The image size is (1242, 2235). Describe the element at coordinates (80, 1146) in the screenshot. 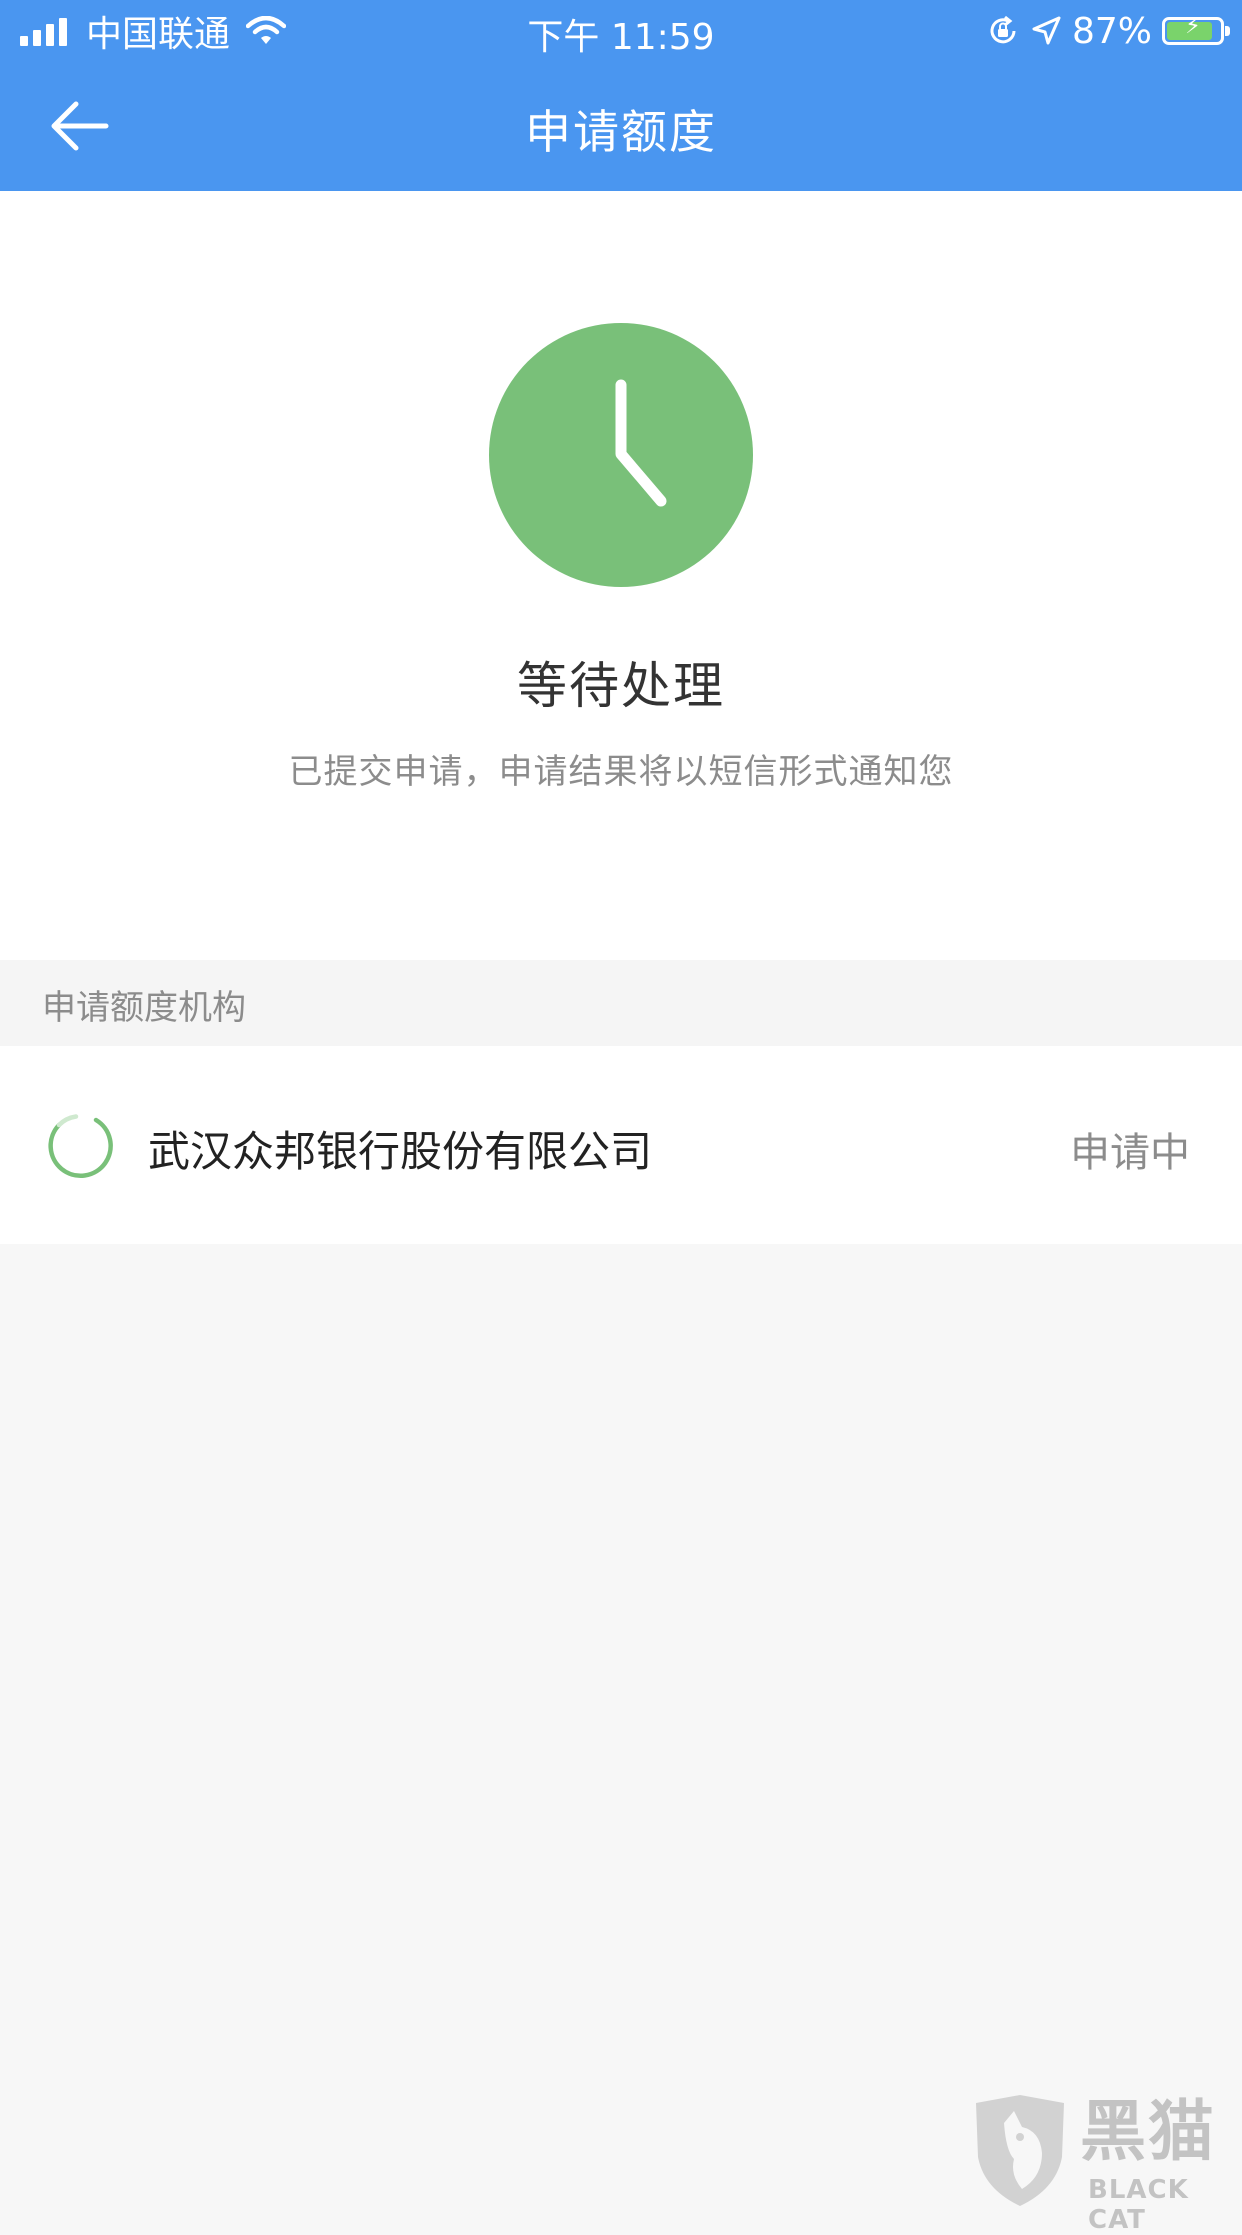

I see `loading-spinner-icon` at that location.